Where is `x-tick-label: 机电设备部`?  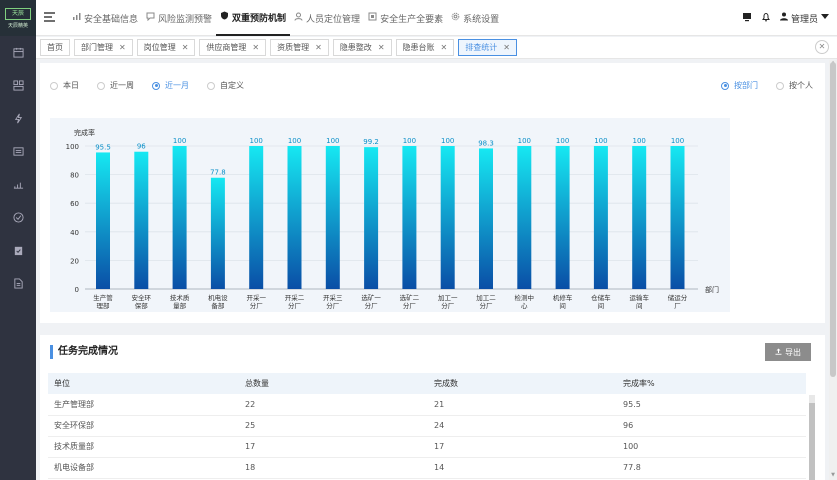 x-tick-label: 机电设备部 is located at coordinates (218, 301).